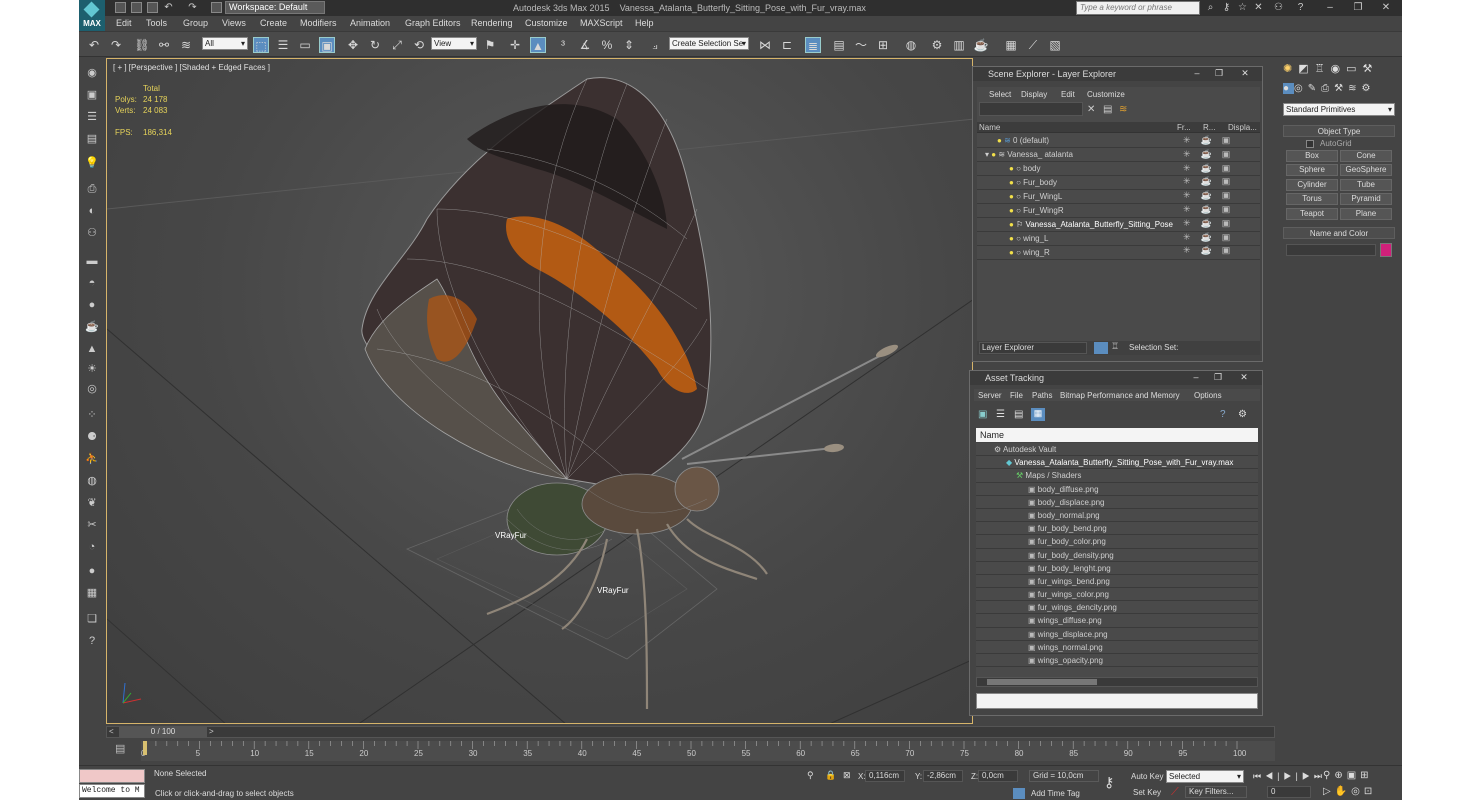  What do you see at coordinates (990, 395) in the screenshot?
I see `at-menu-server: Server` at bounding box center [990, 395].